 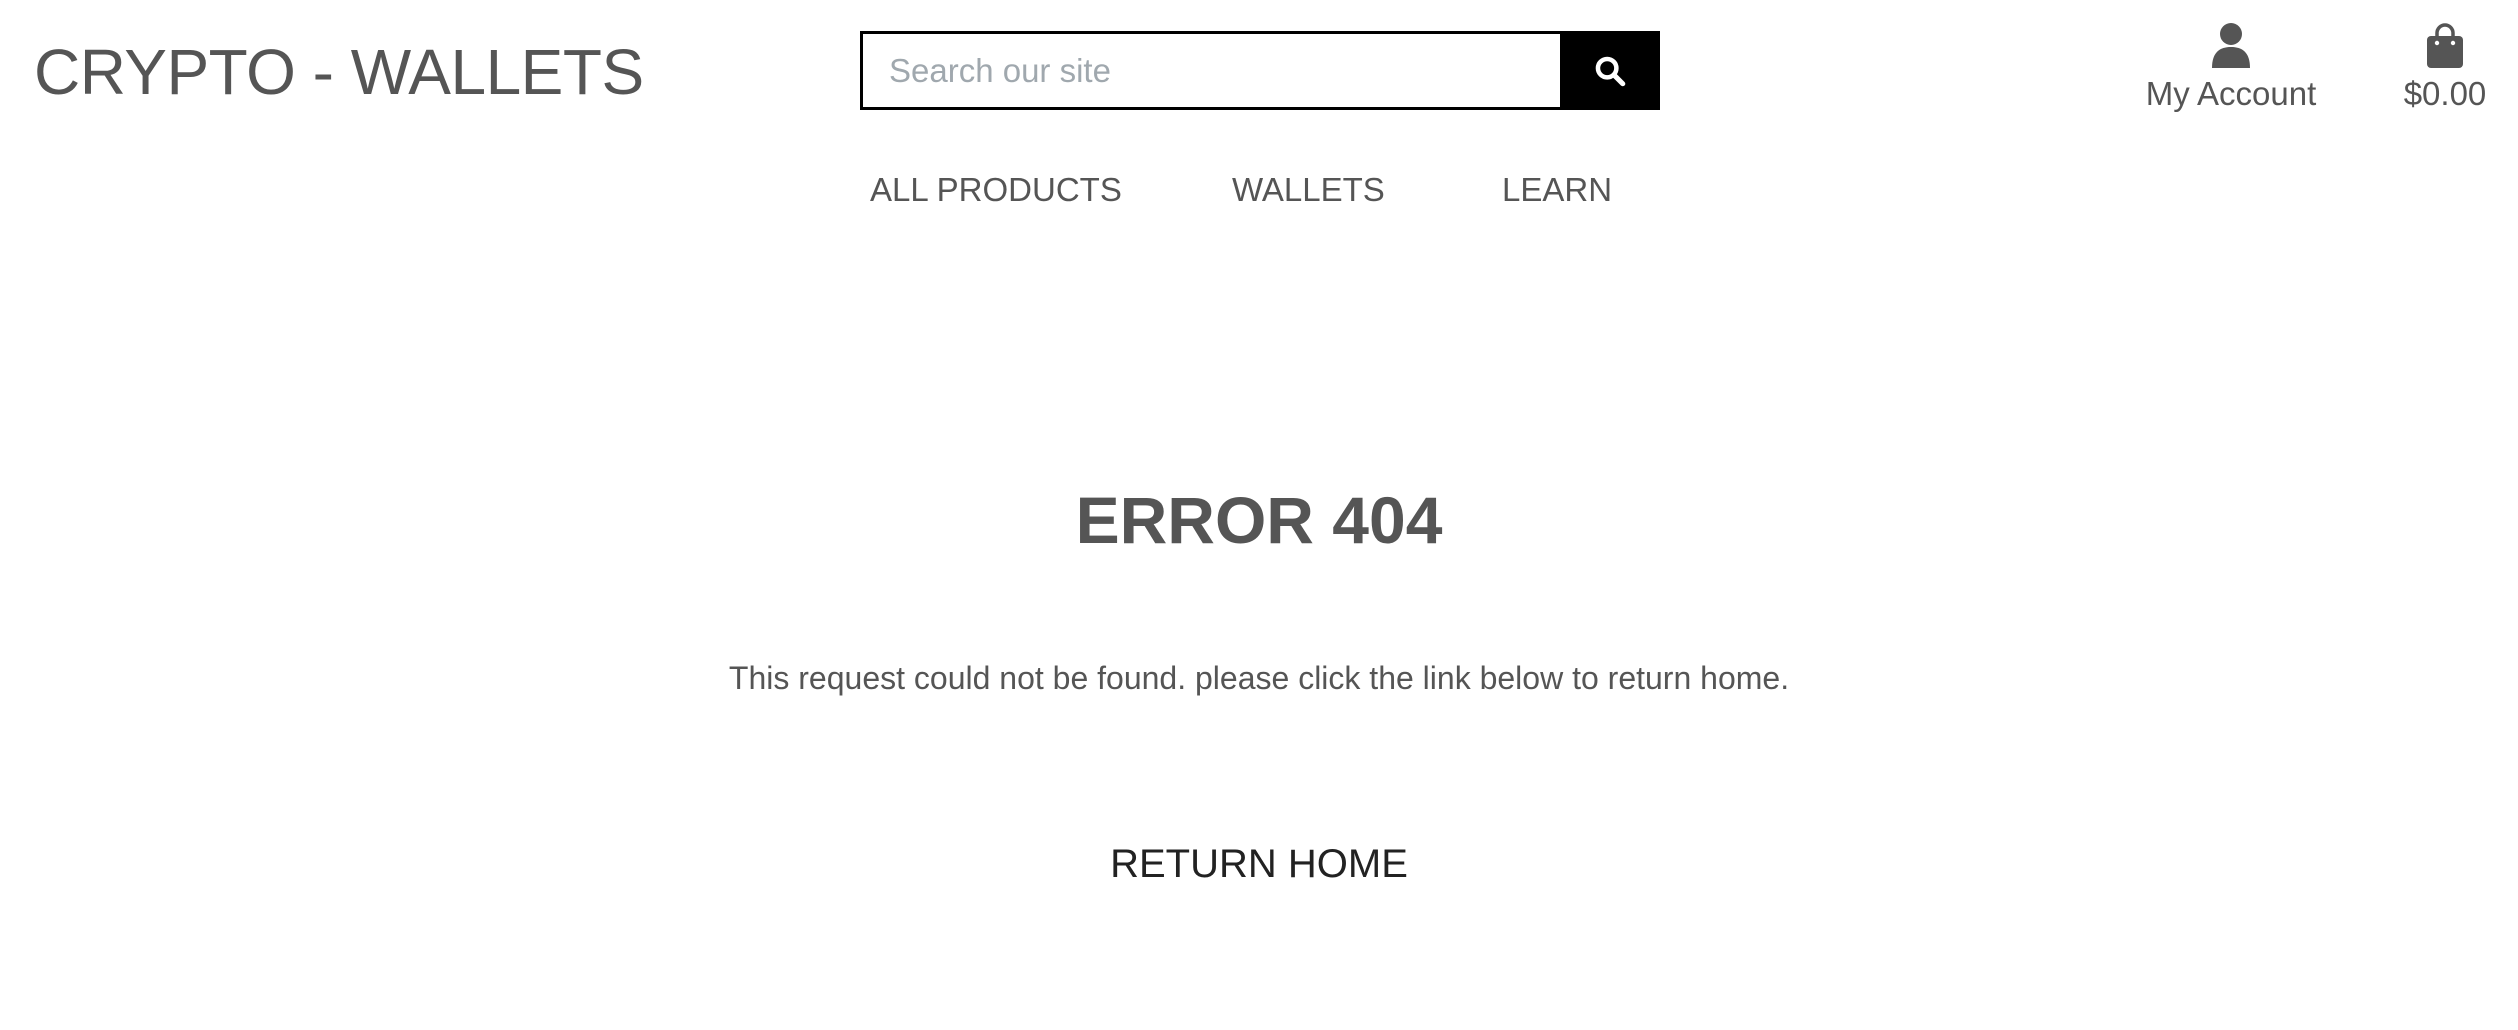 I want to click on page-title: ERROR 404, so click(x=1259, y=520).